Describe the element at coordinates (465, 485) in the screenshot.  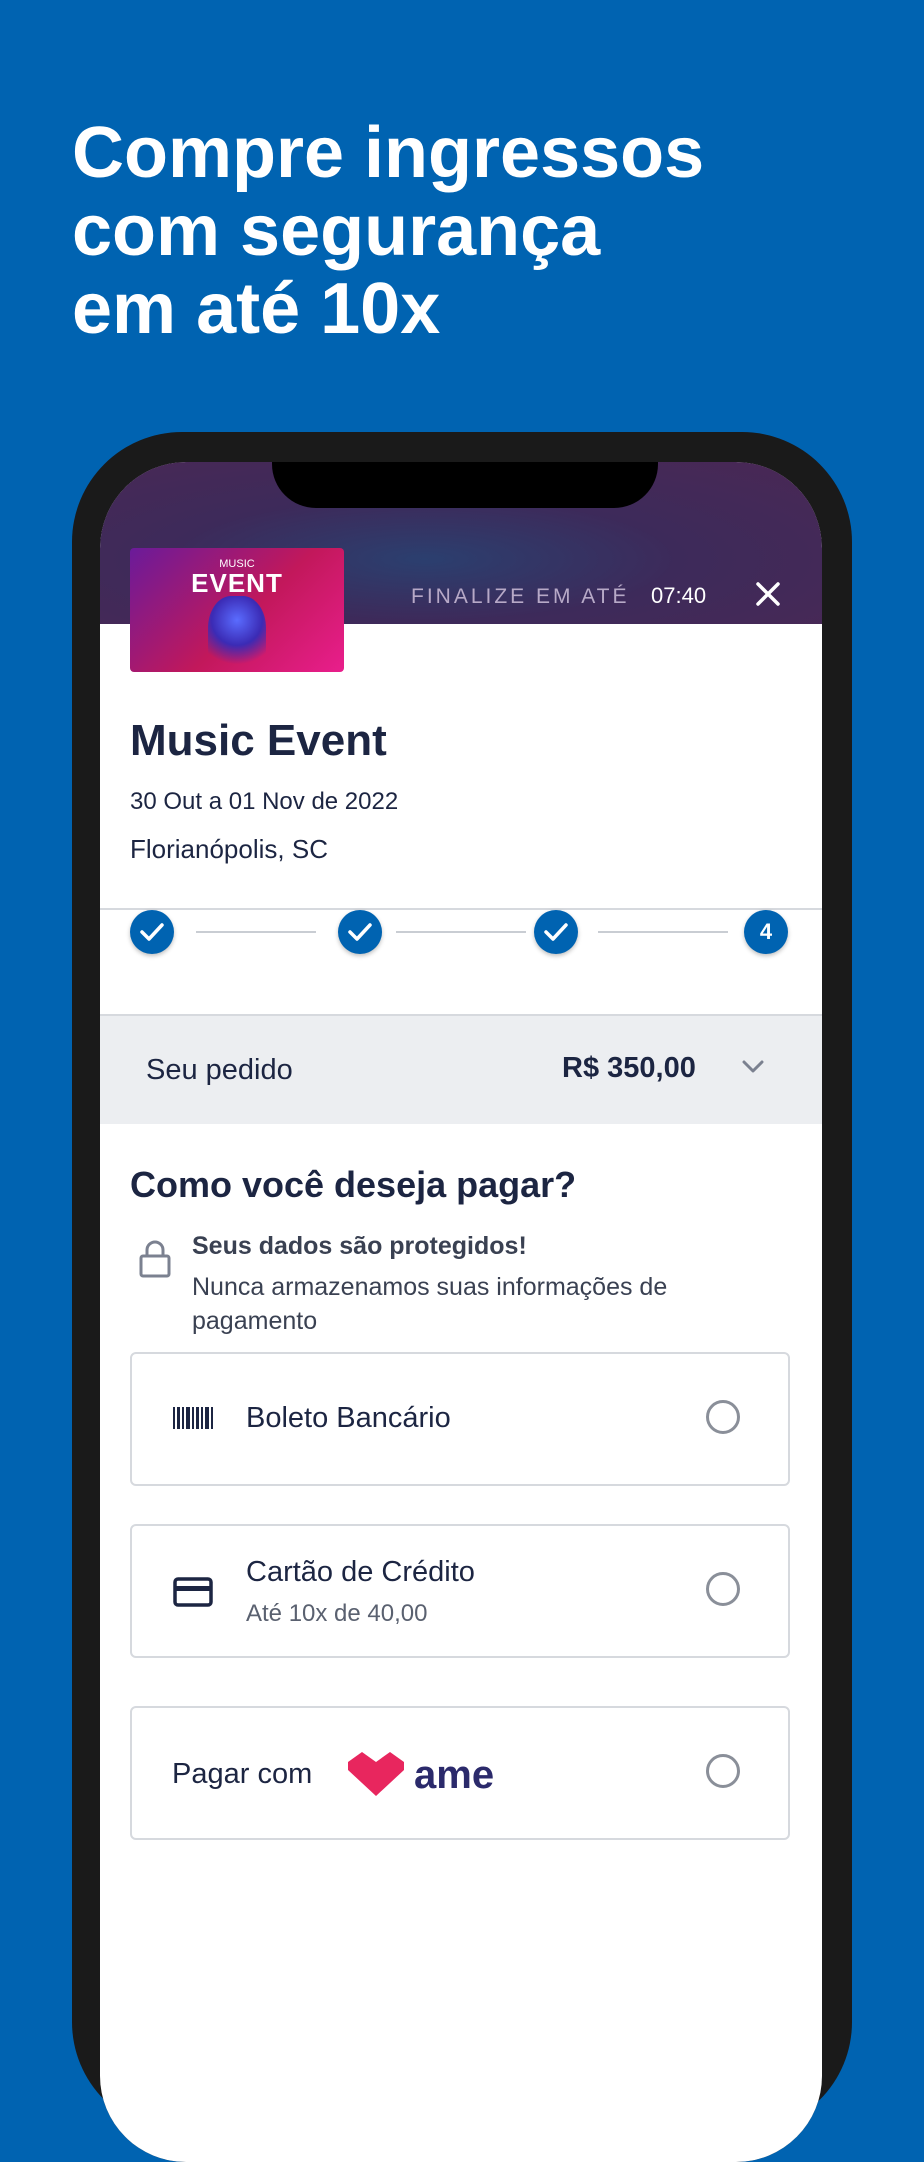
I see `phone-notch` at that location.